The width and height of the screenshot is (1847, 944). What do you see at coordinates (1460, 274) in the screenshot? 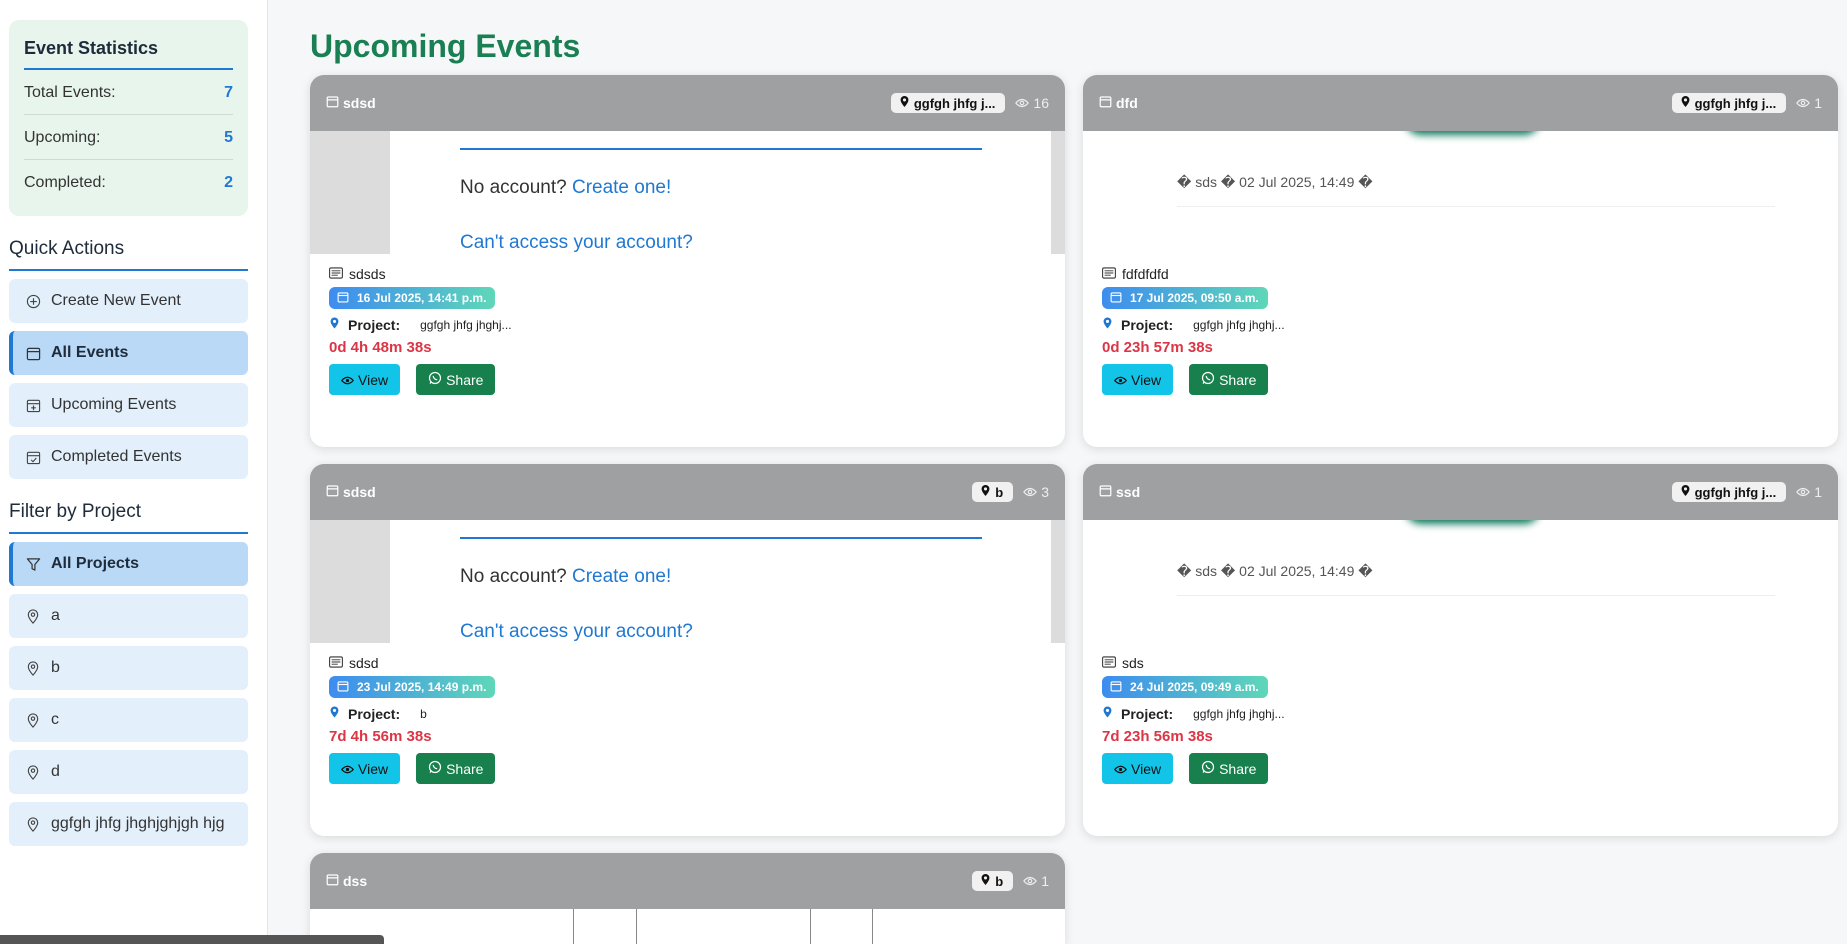
I see `event-description: fdfdfdfd` at bounding box center [1460, 274].